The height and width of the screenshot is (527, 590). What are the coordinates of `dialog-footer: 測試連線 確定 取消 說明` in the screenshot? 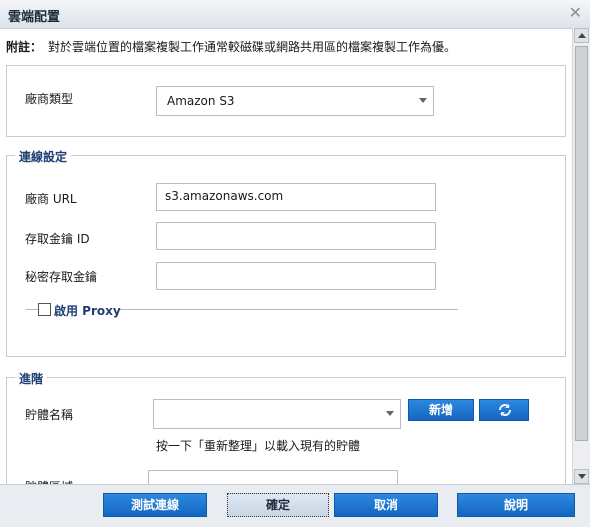 It's located at (295, 505).